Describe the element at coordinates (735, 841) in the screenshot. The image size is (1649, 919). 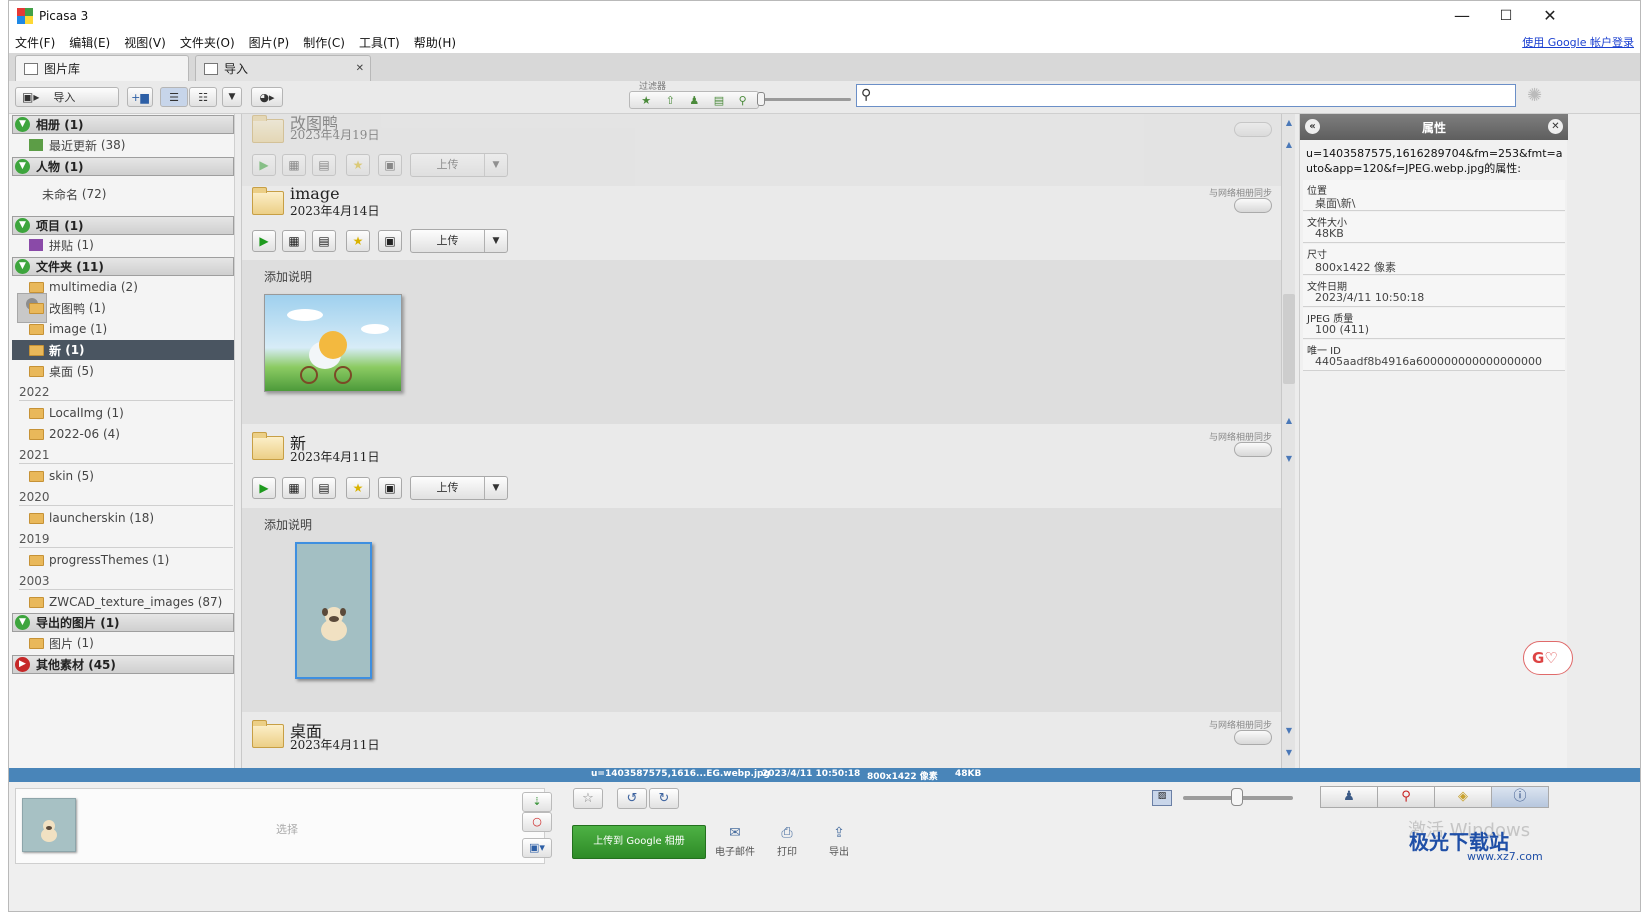
I see `email-button: ✉ 电子邮件` at that location.